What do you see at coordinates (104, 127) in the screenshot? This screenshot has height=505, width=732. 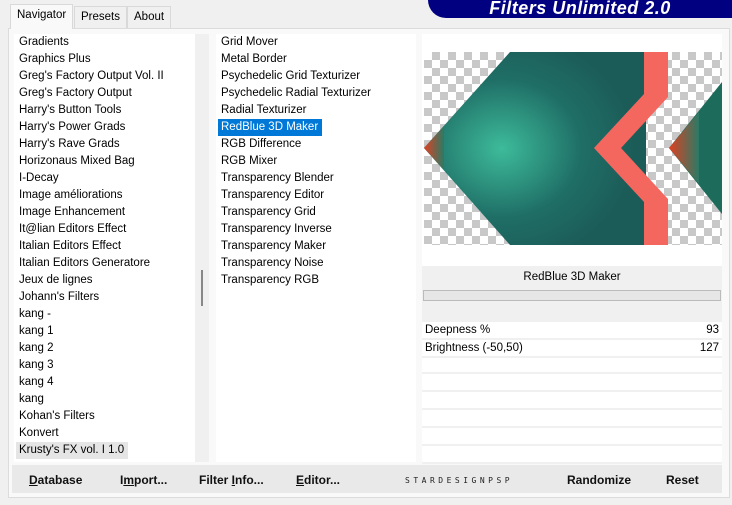 I see `list-item: Harry's Power Grads` at bounding box center [104, 127].